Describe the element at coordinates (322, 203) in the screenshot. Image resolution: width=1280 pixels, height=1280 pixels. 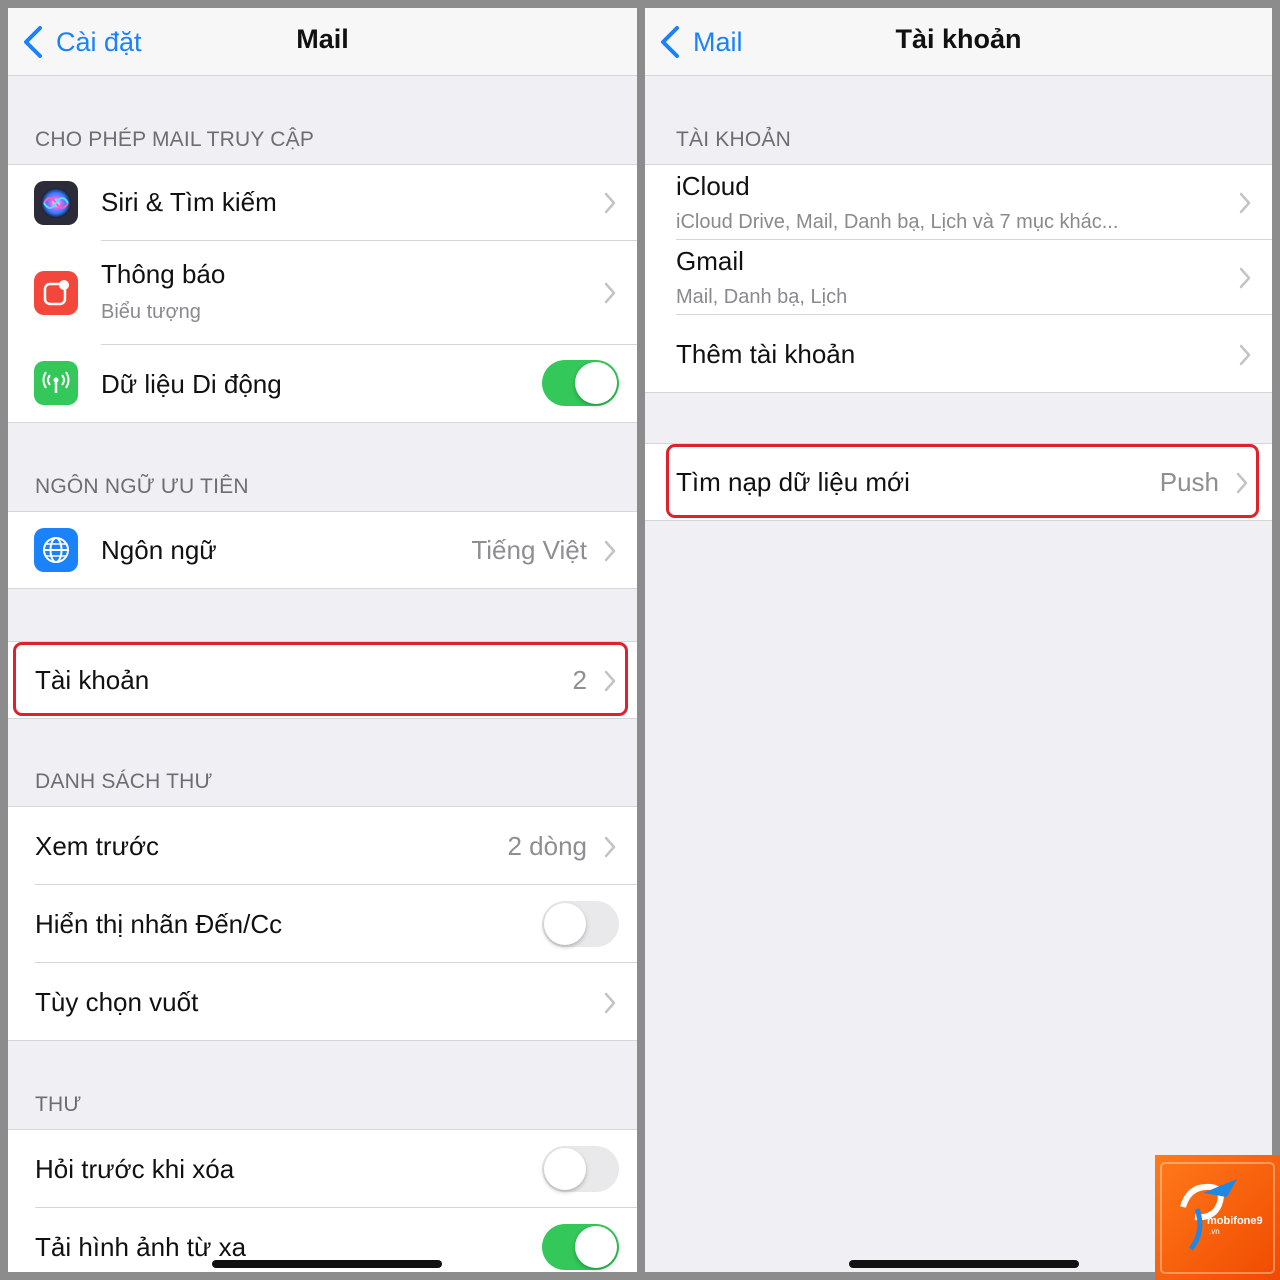
I see `row-siri: Siri & Tìm kiếm` at that location.